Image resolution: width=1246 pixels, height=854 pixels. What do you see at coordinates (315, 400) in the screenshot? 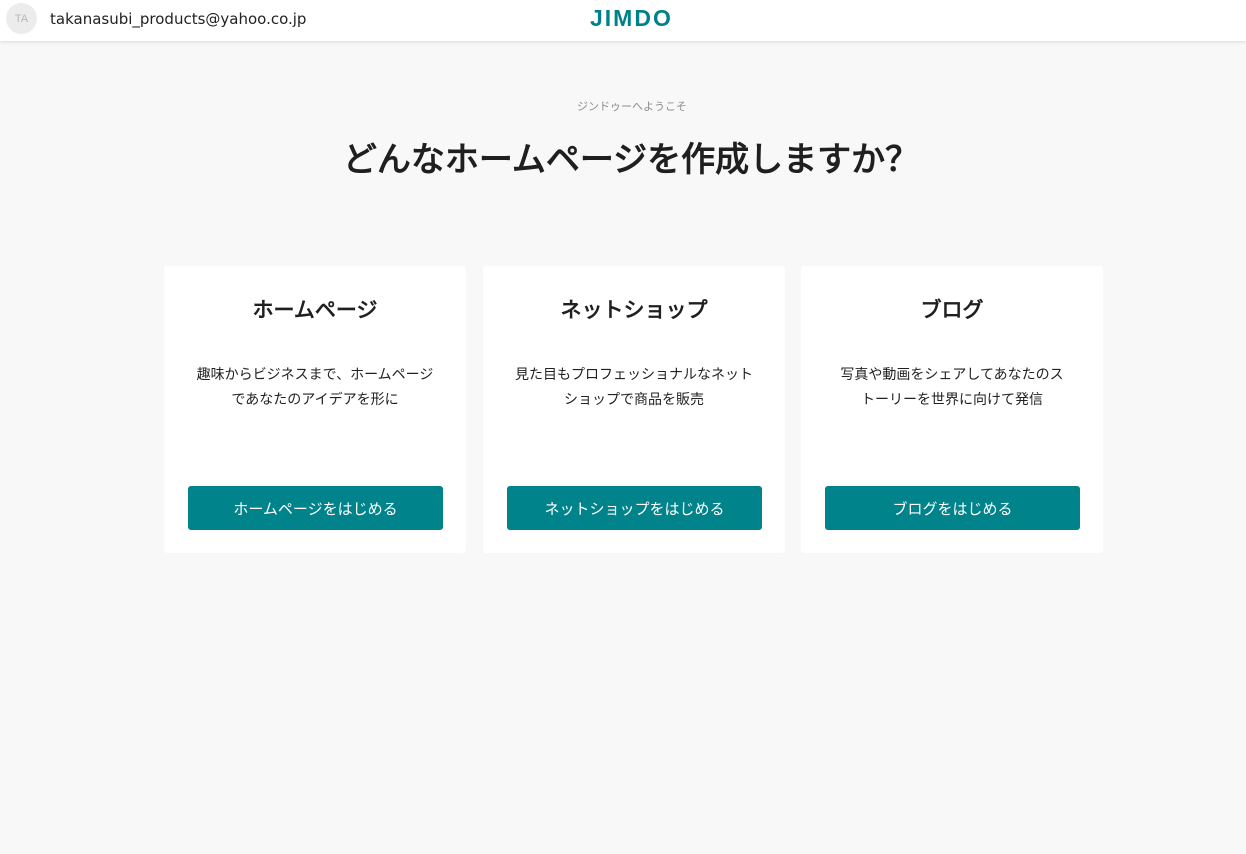
I see `card-description-line: であなたのアイデアを形に` at bounding box center [315, 400].